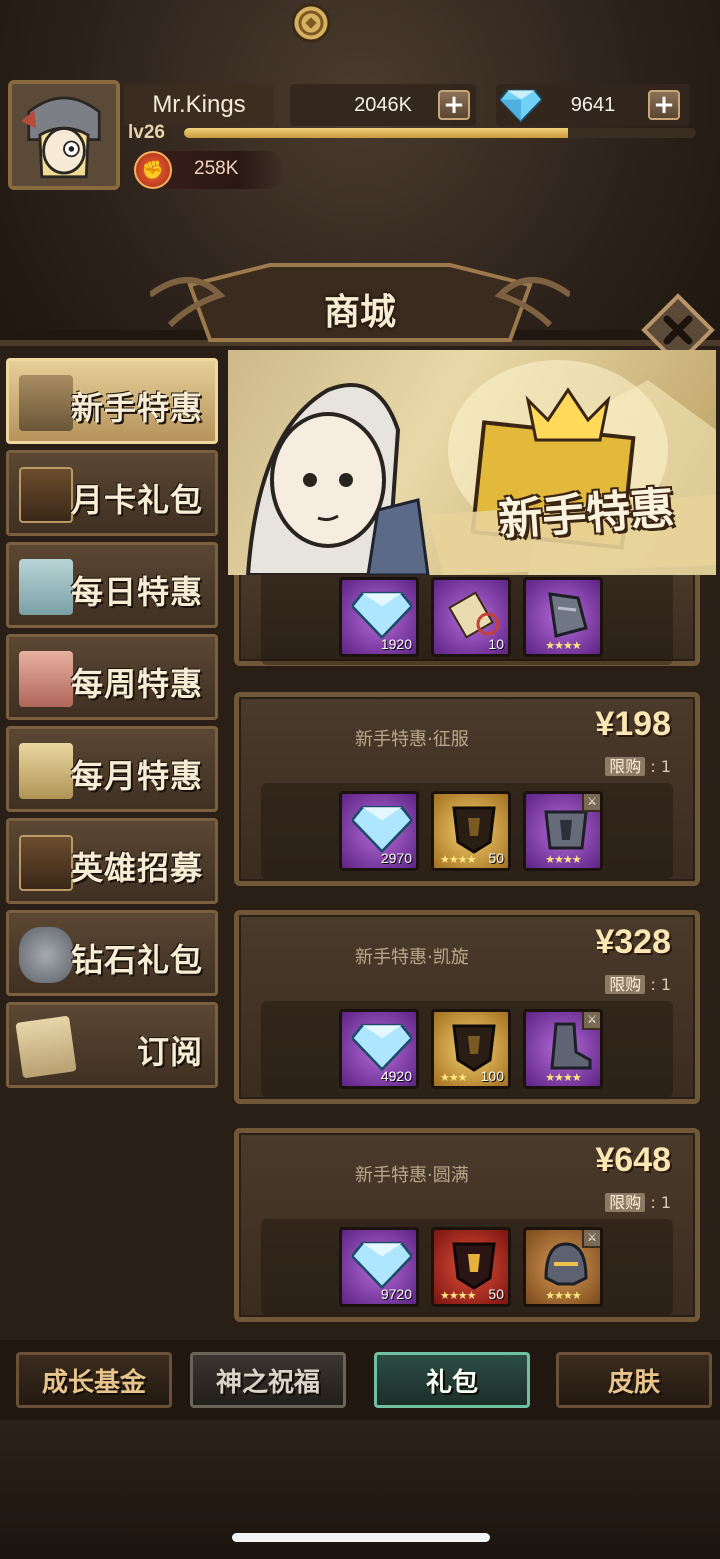 Image resolution: width=720 pixels, height=1559 pixels. What do you see at coordinates (46, 863) in the screenshot?
I see `hero-card-icon` at bounding box center [46, 863].